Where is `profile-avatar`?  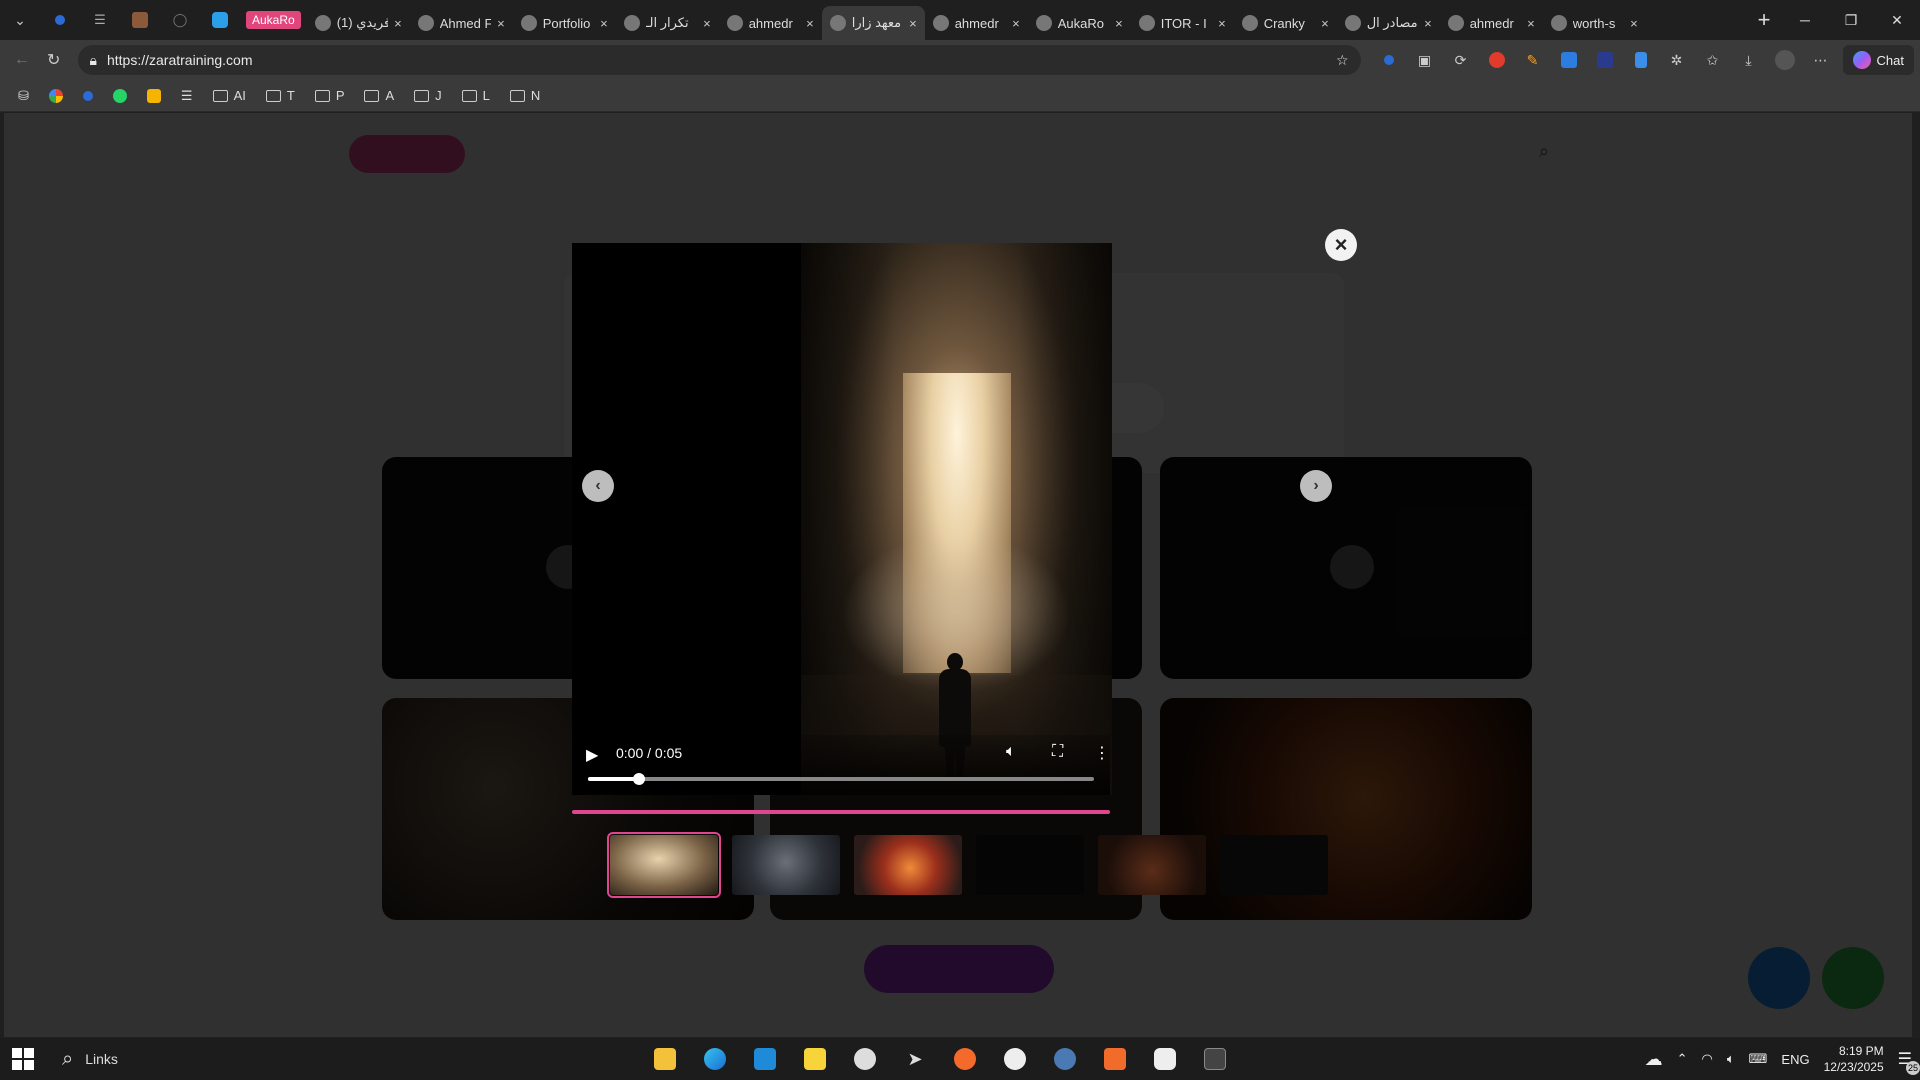 profile-avatar is located at coordinates (1785, 60).